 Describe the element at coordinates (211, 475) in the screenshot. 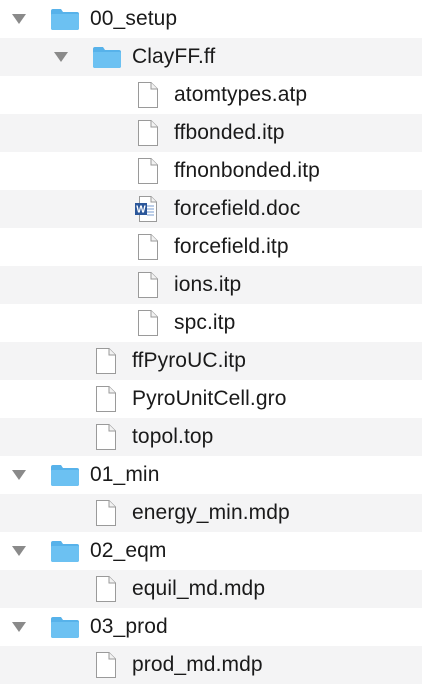

I see `tree-row-folder: 01_min` at that location.